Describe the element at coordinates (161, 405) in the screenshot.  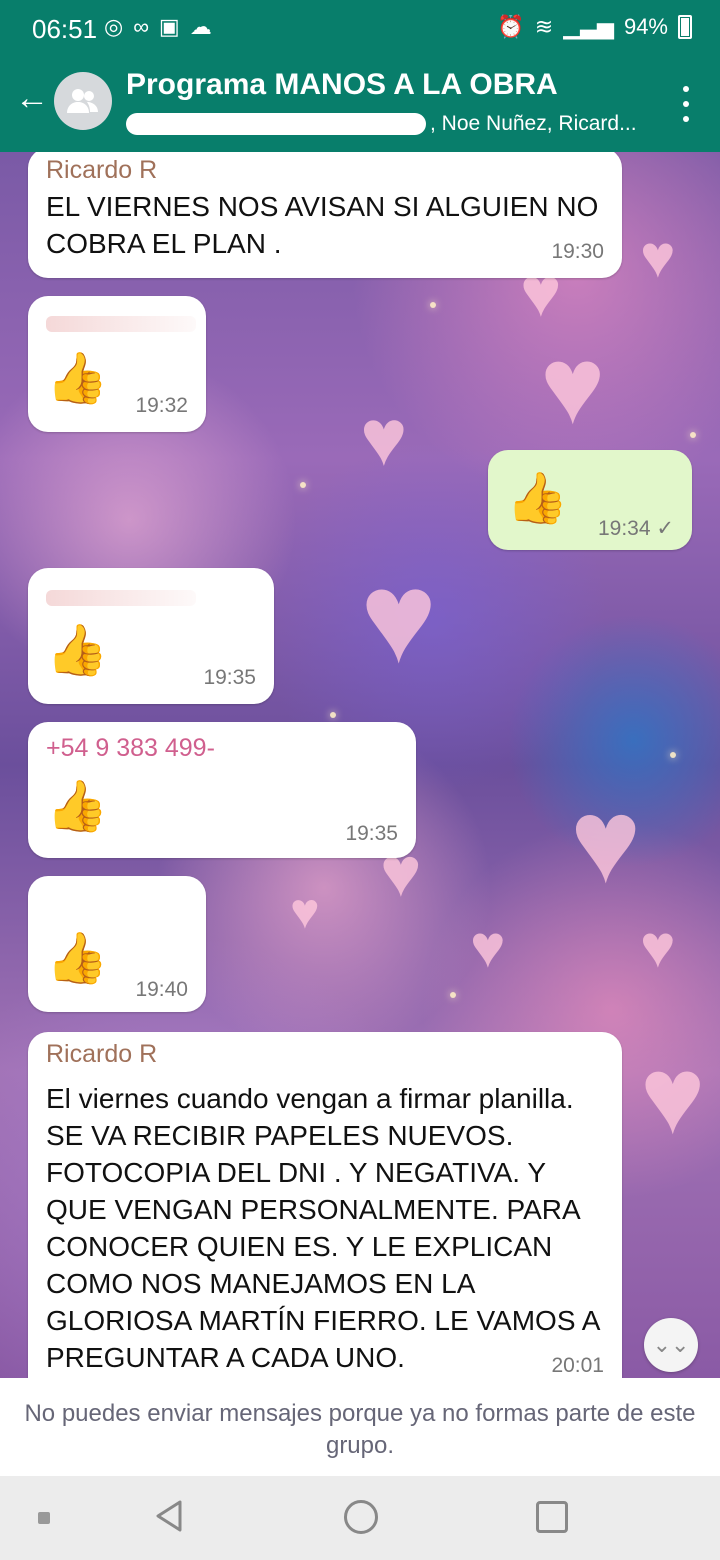
I see `message-time: 19:32` at that location.